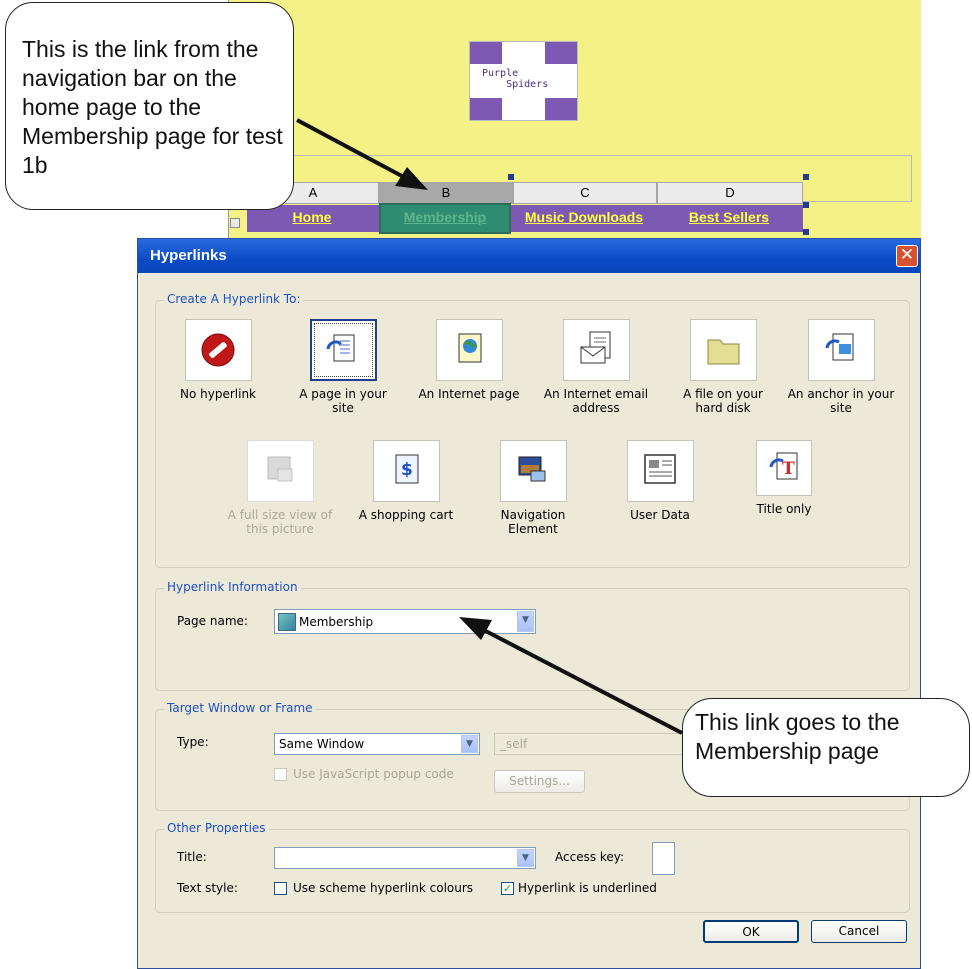 The image size is (972, 969). Describe the element at coordinates (207, 888) in the screenshot. I see `text-style-label: Text style:` at that location.